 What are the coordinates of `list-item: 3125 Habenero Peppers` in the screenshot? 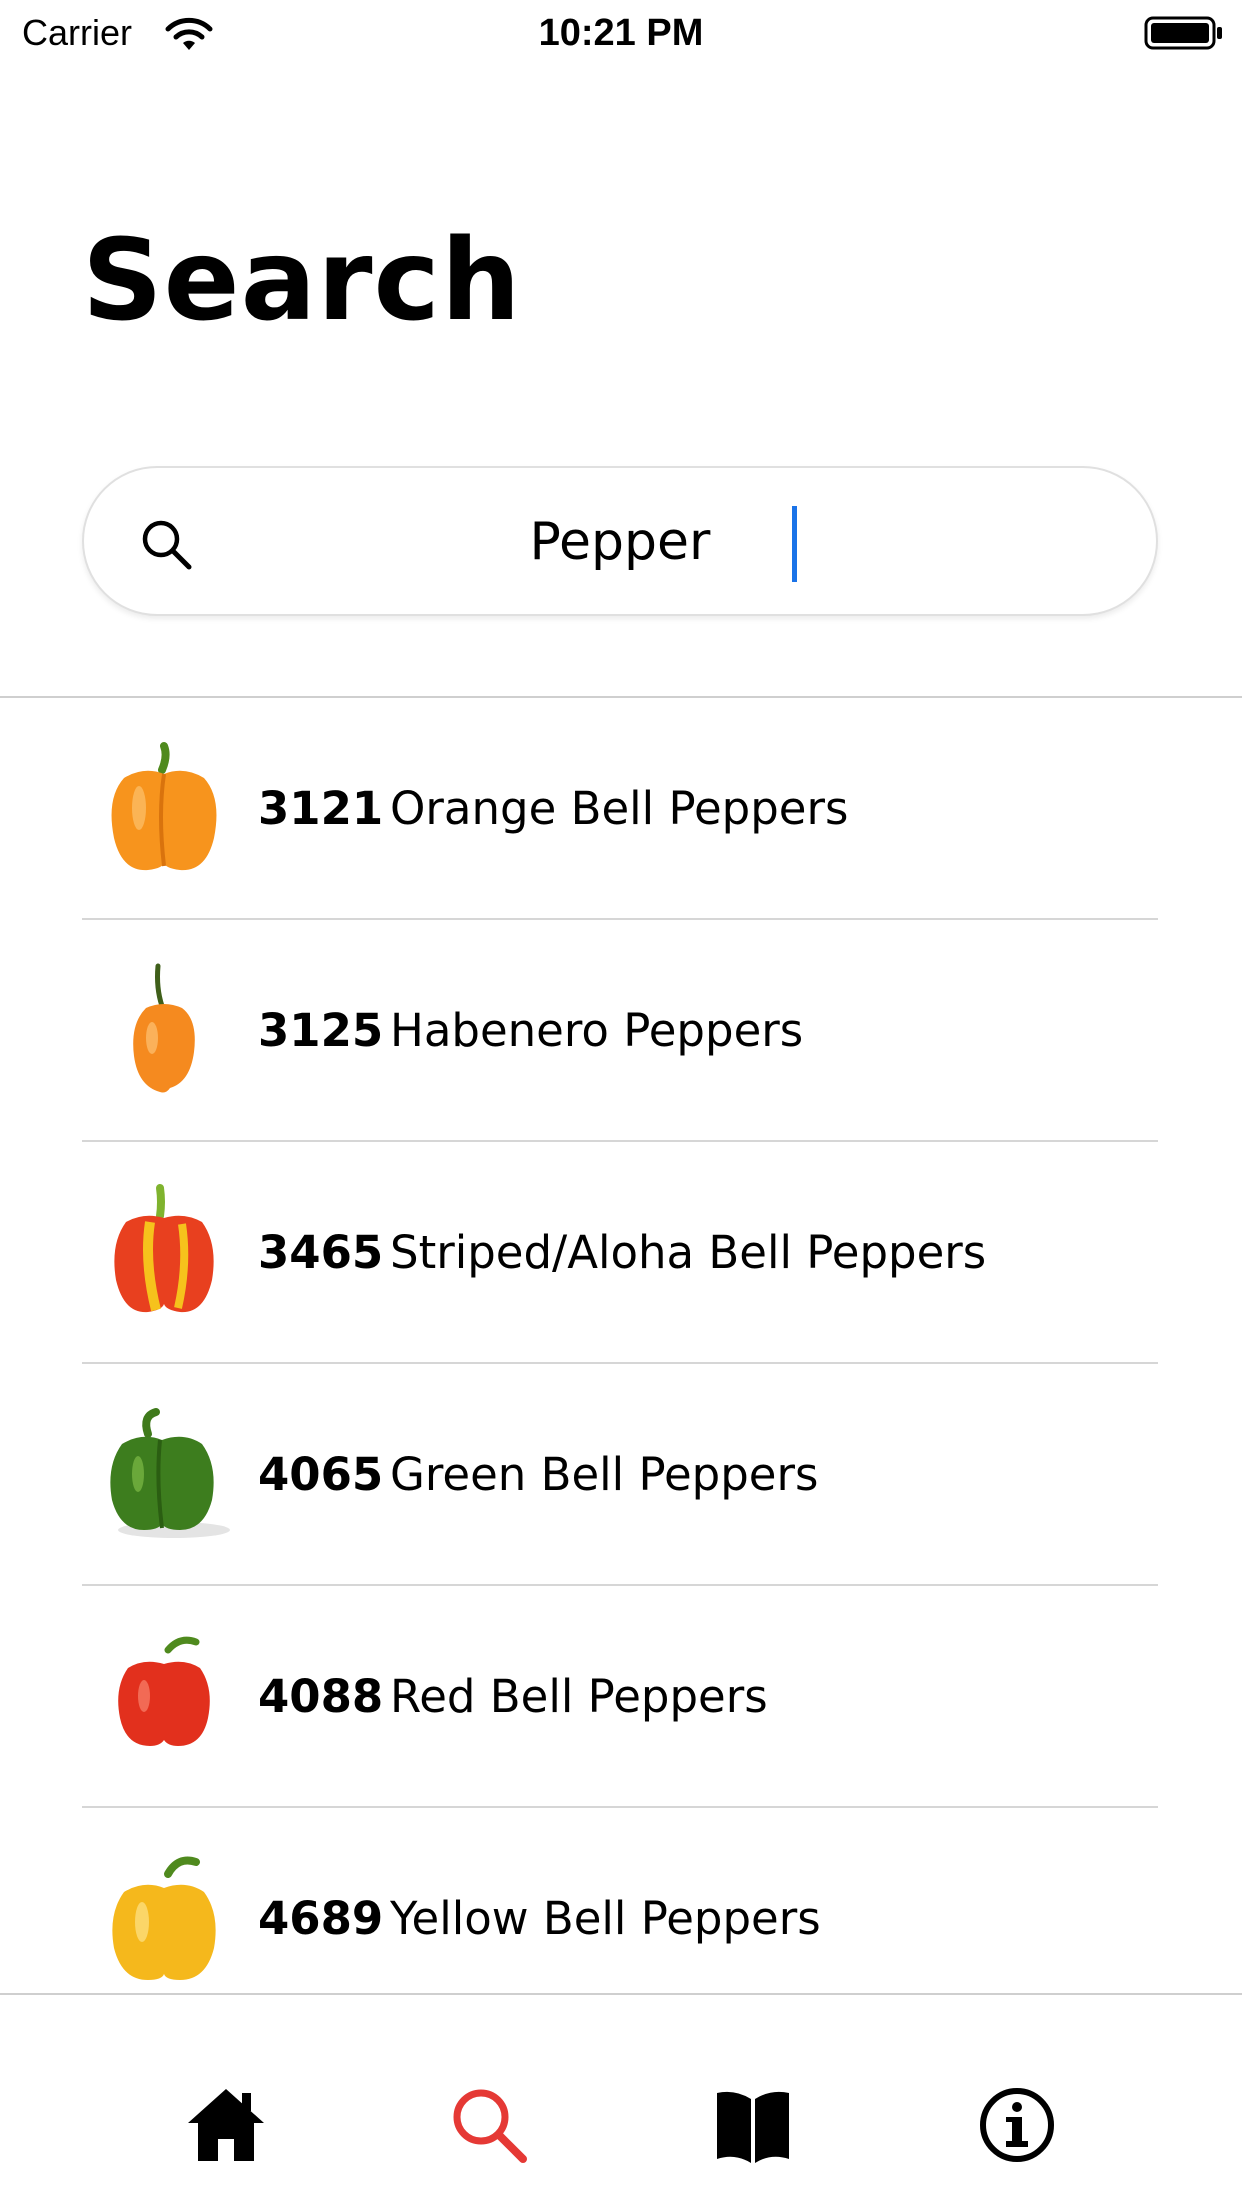 It's located at (620, 1031).